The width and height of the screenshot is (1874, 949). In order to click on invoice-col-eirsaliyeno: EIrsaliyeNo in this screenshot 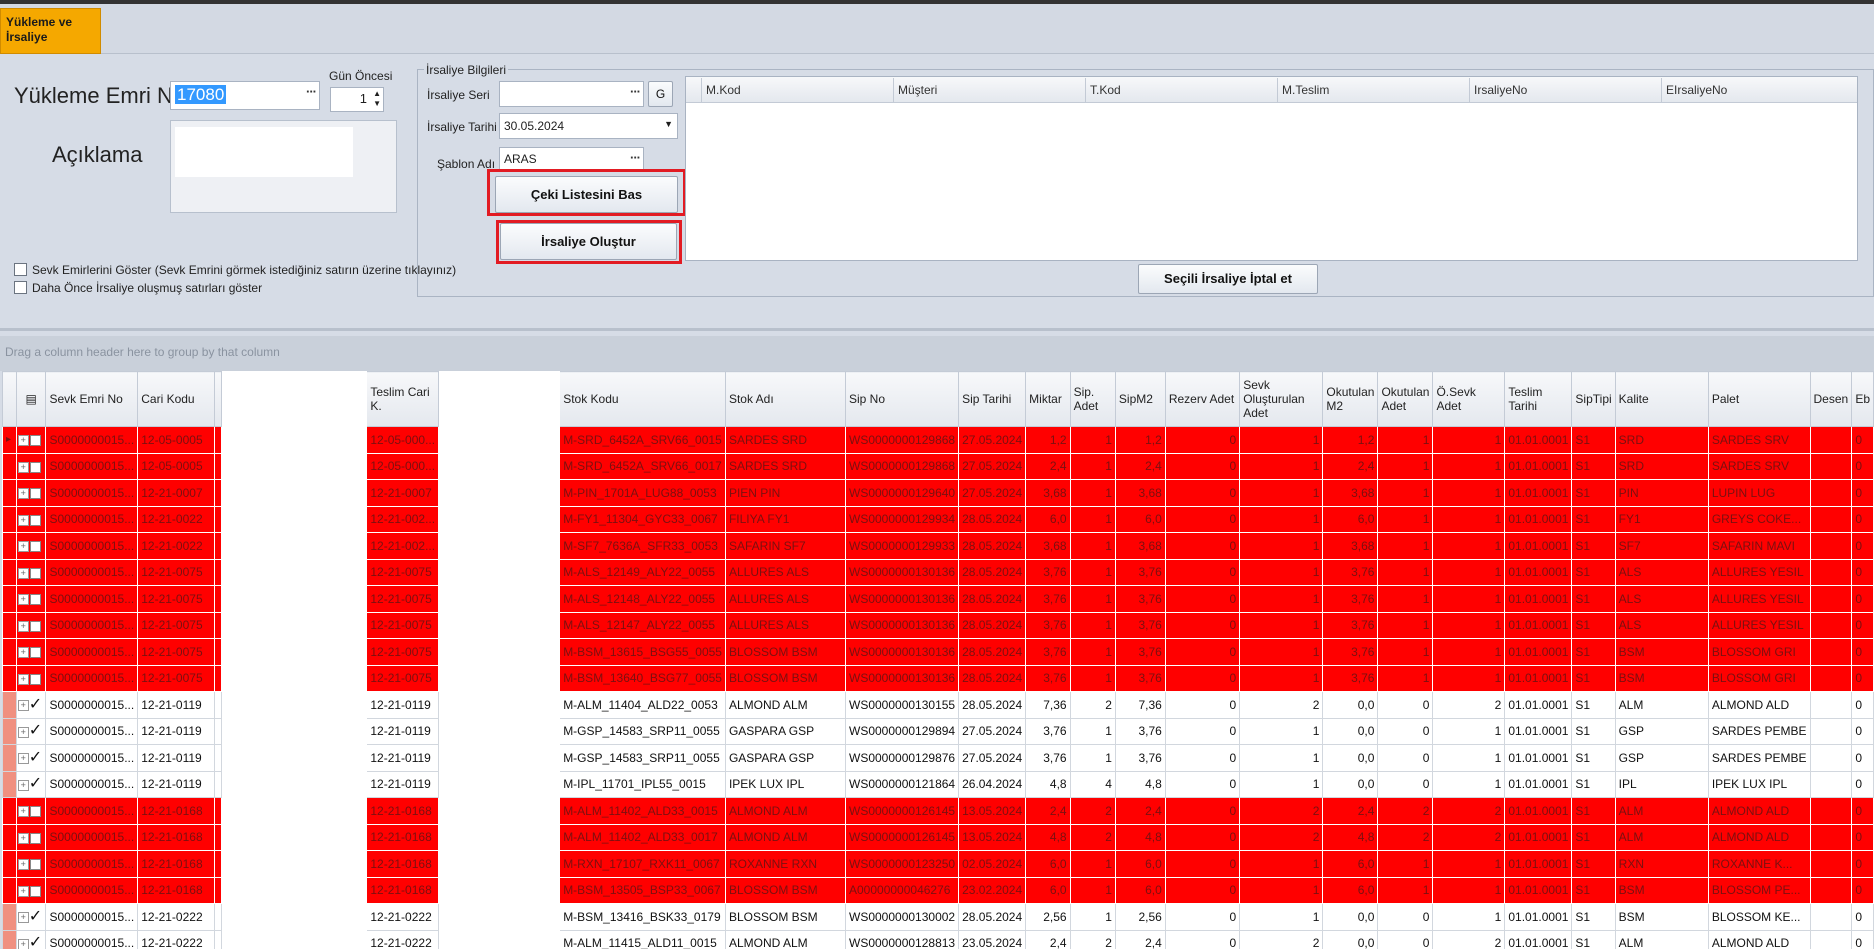, I will do `click(1759, 90)`.